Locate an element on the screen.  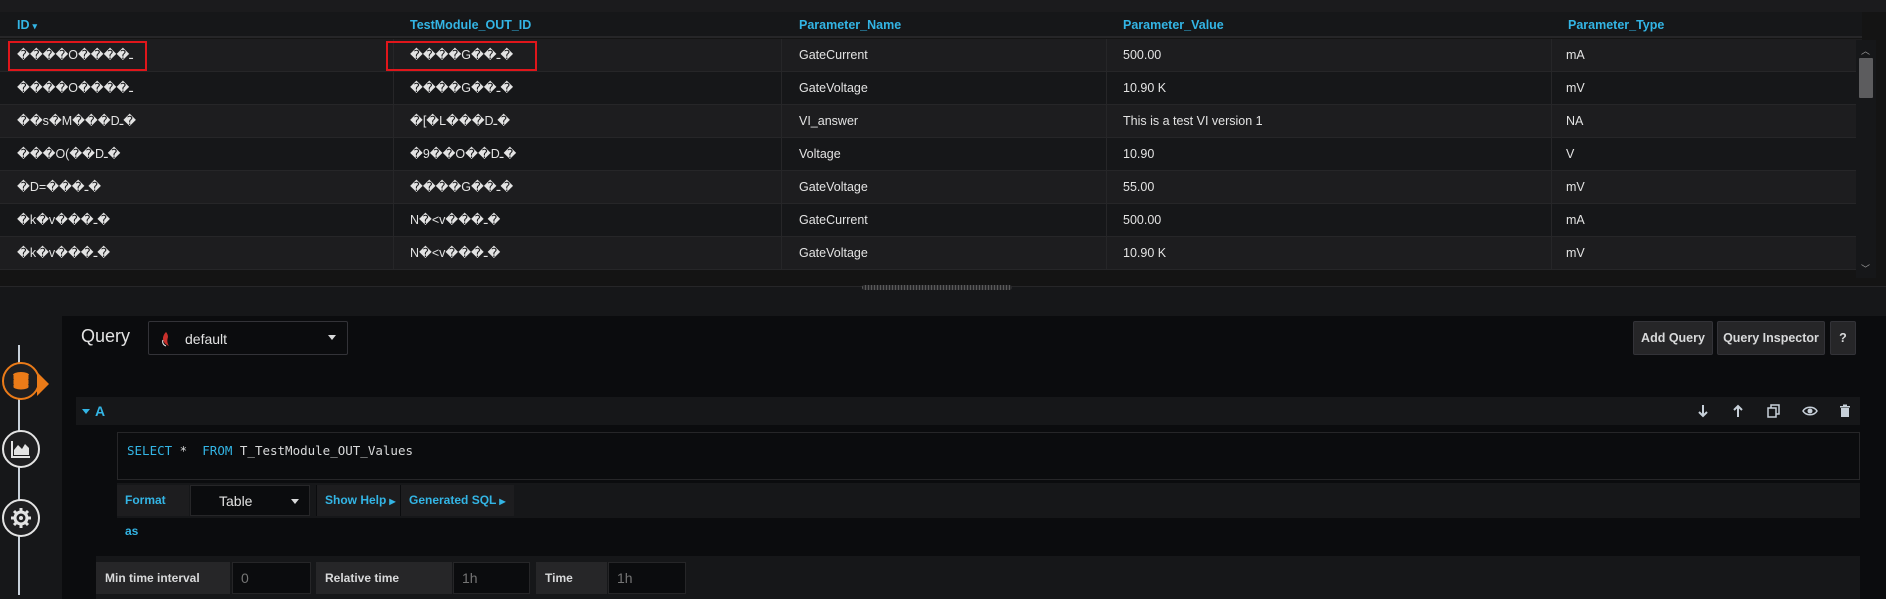
cell-testmodule-out-id: �[�L���Dـ� is located at coordinates (588, 121).